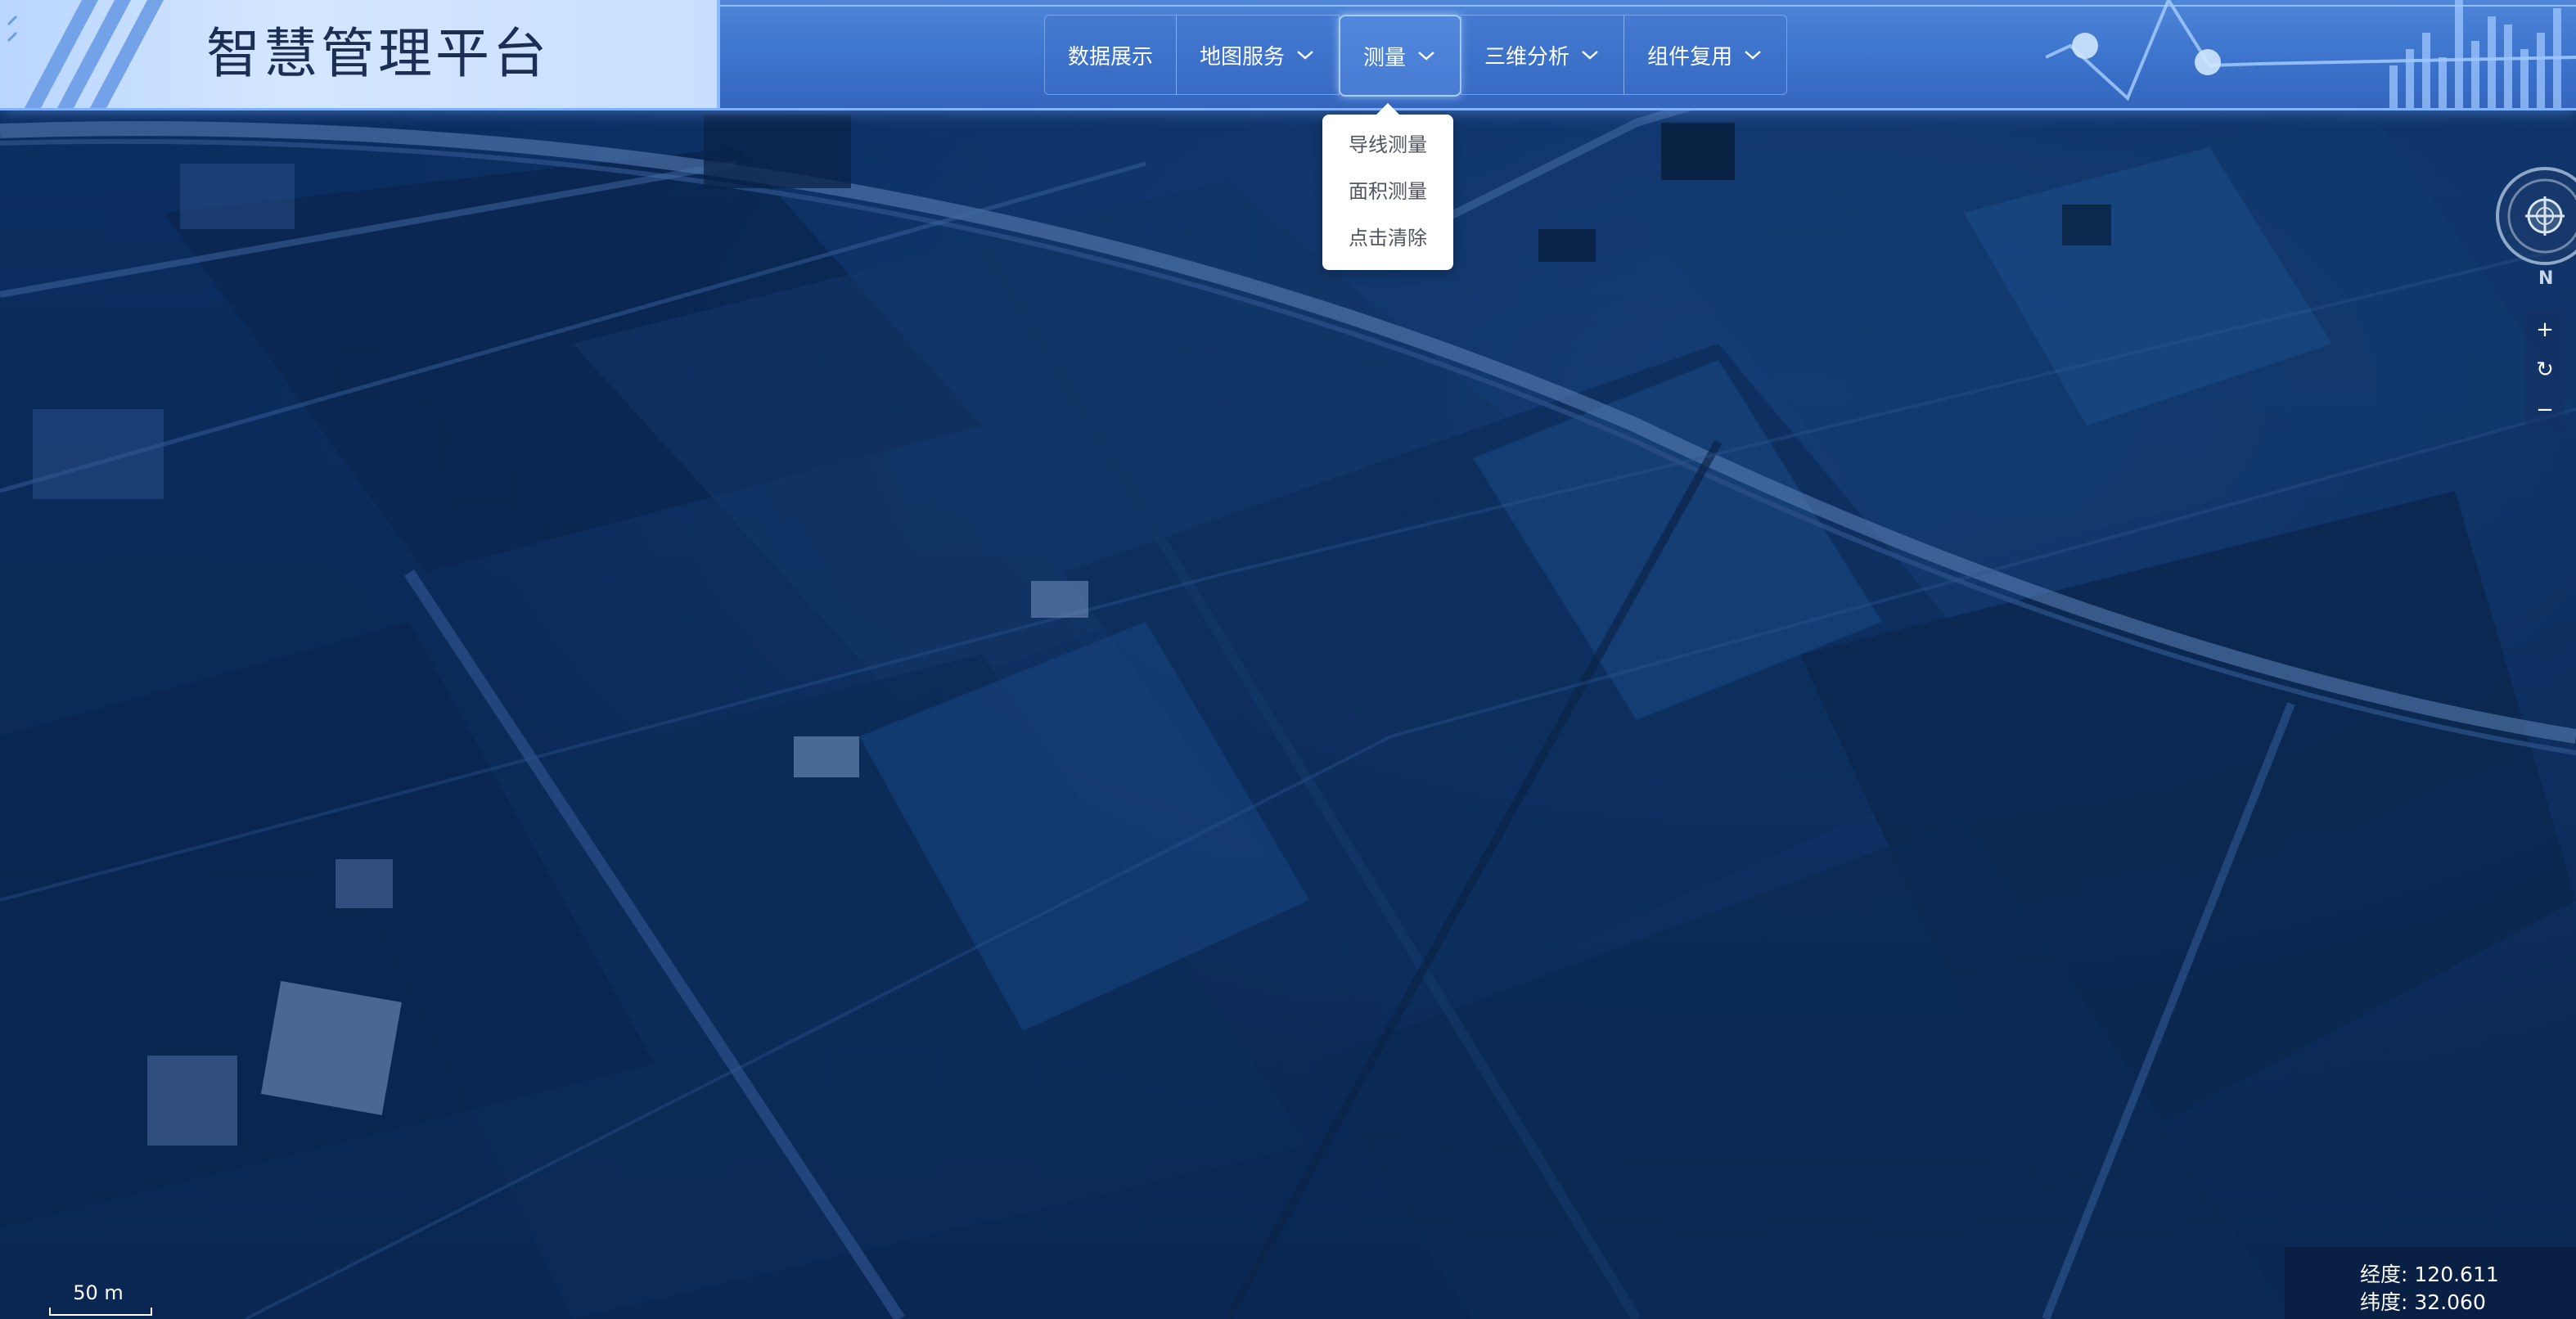  I want to click on longitude-value: 120.611, so click(2456, 1275).